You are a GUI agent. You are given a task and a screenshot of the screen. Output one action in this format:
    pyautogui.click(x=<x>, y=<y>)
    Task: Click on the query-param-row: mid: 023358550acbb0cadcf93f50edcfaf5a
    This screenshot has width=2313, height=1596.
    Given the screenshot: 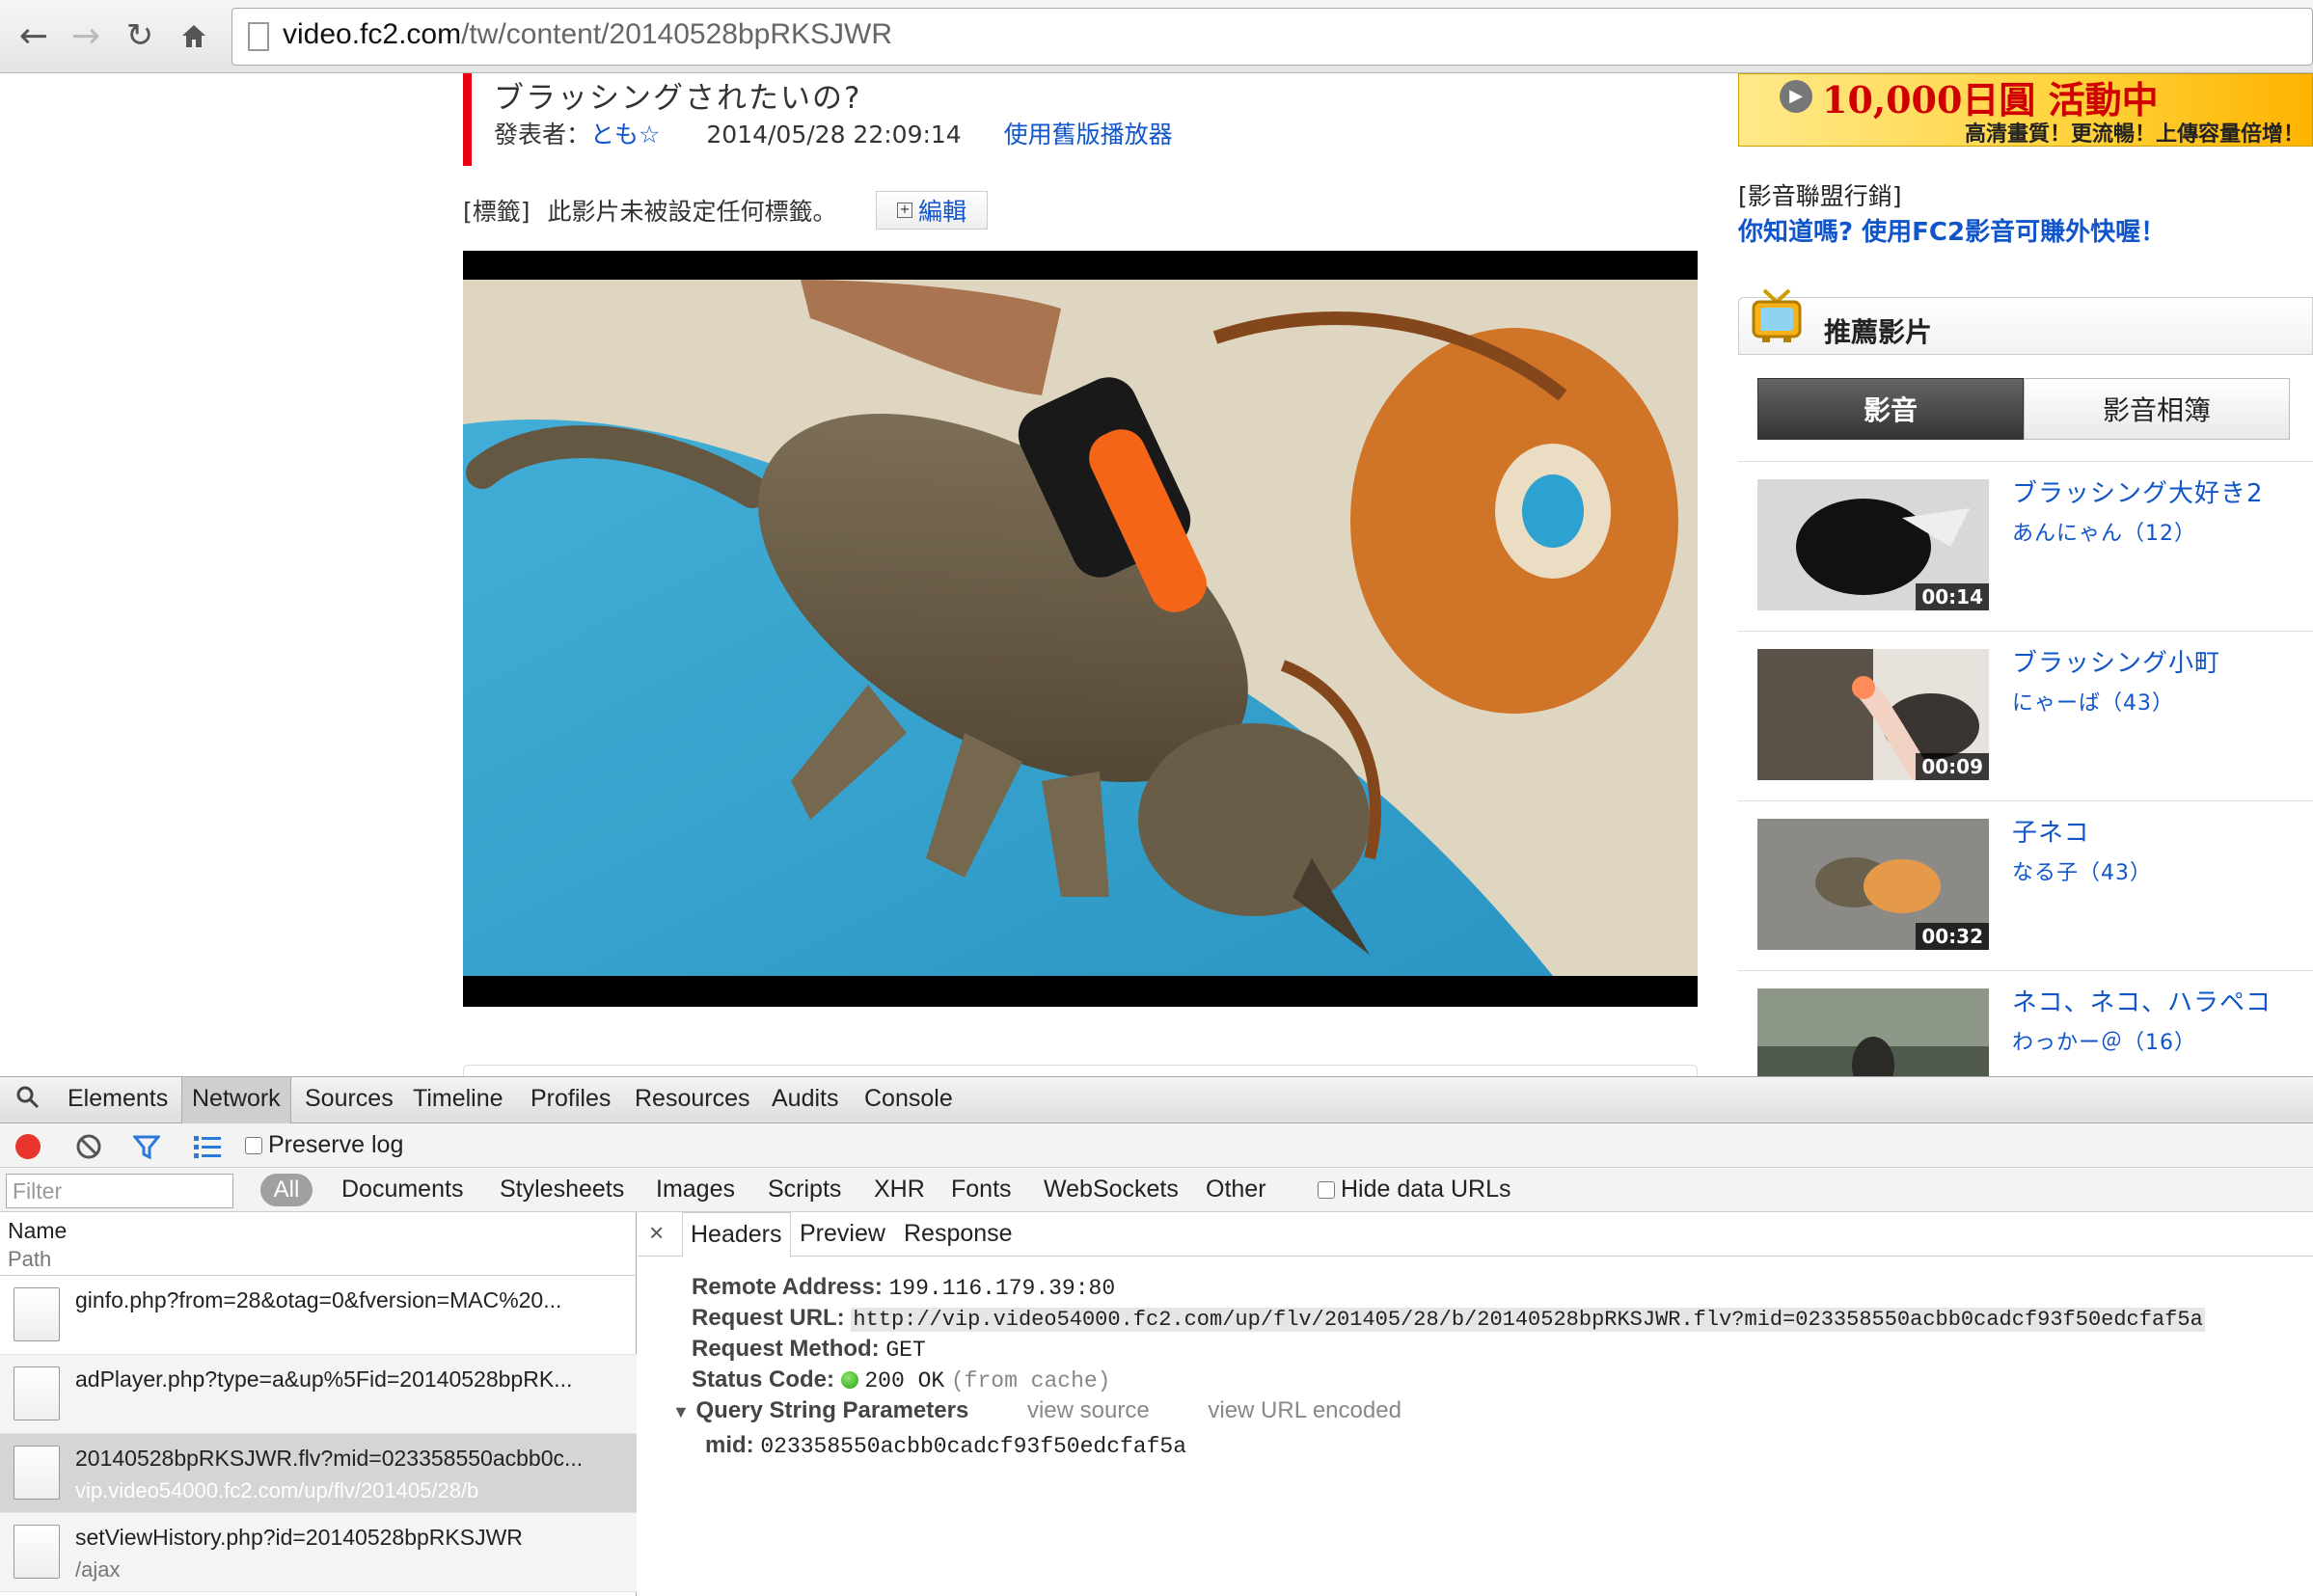 What is the action you would take?
    pyautogui.click(x=945, y=1445)
    